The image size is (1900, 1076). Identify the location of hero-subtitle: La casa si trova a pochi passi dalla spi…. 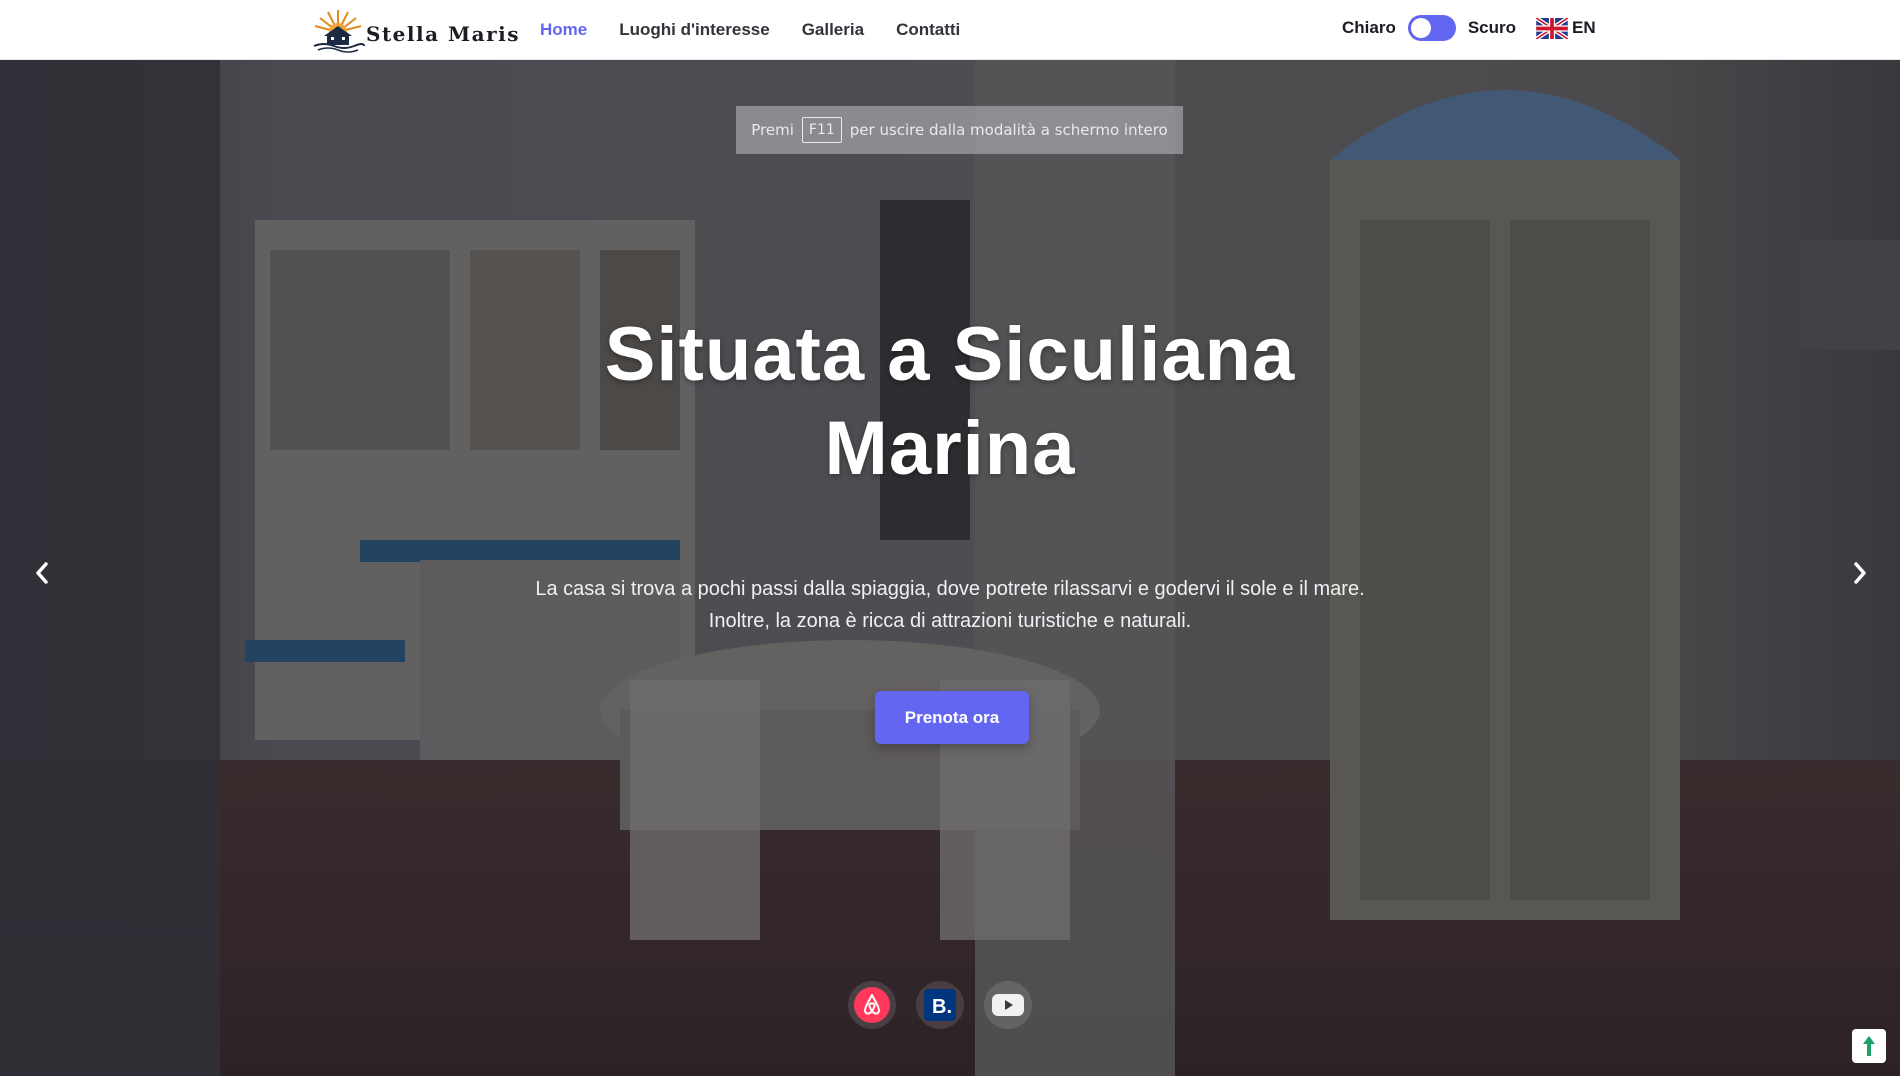
(950, 605).